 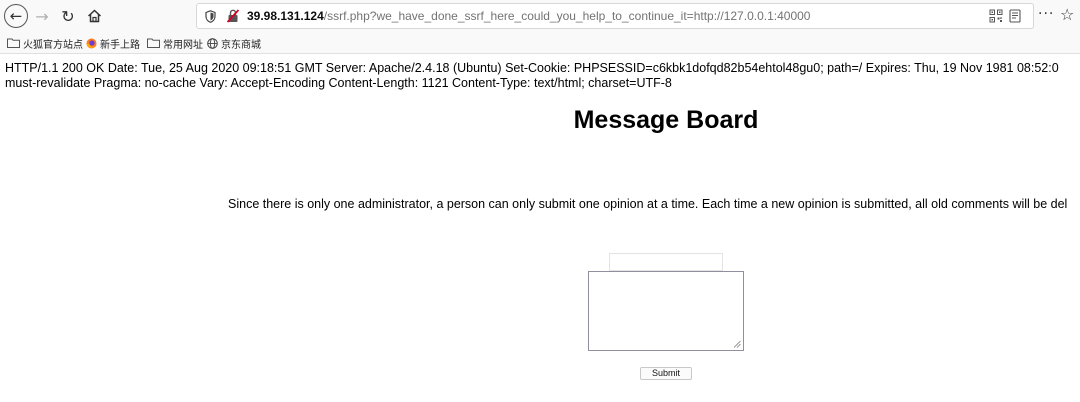 I want to click on reader-view-icon, so click(x=1015, y=16).